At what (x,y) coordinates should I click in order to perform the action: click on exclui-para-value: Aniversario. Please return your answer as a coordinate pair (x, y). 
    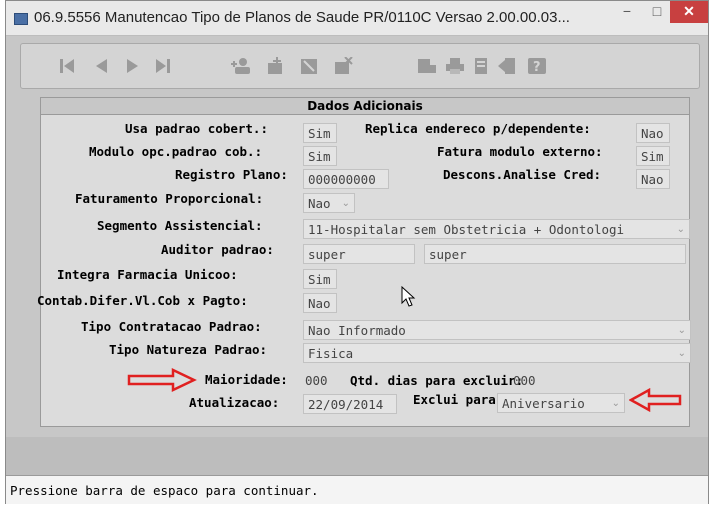
    Looking at the image, I should click on (543, 403).